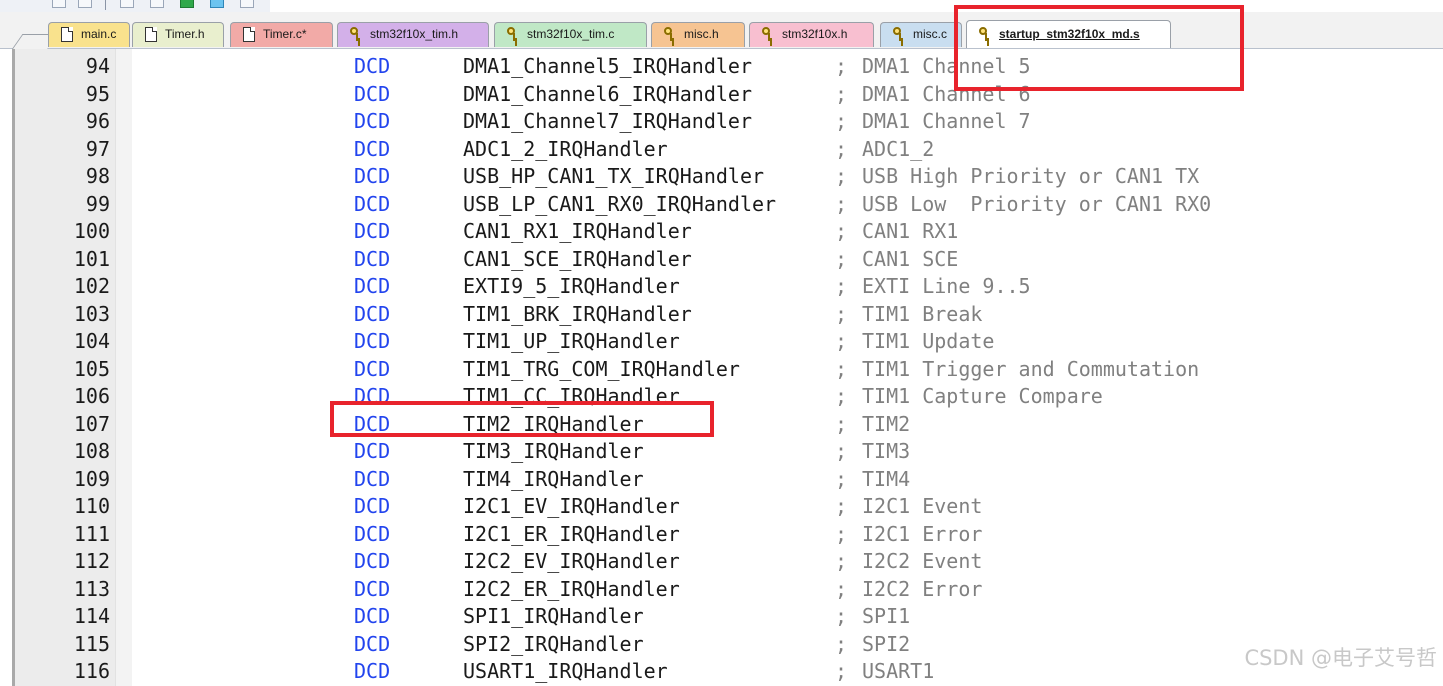  I want to click on tab-stm32f10x-tim-h: stm32f10x_tim.h, so click(413, 34).